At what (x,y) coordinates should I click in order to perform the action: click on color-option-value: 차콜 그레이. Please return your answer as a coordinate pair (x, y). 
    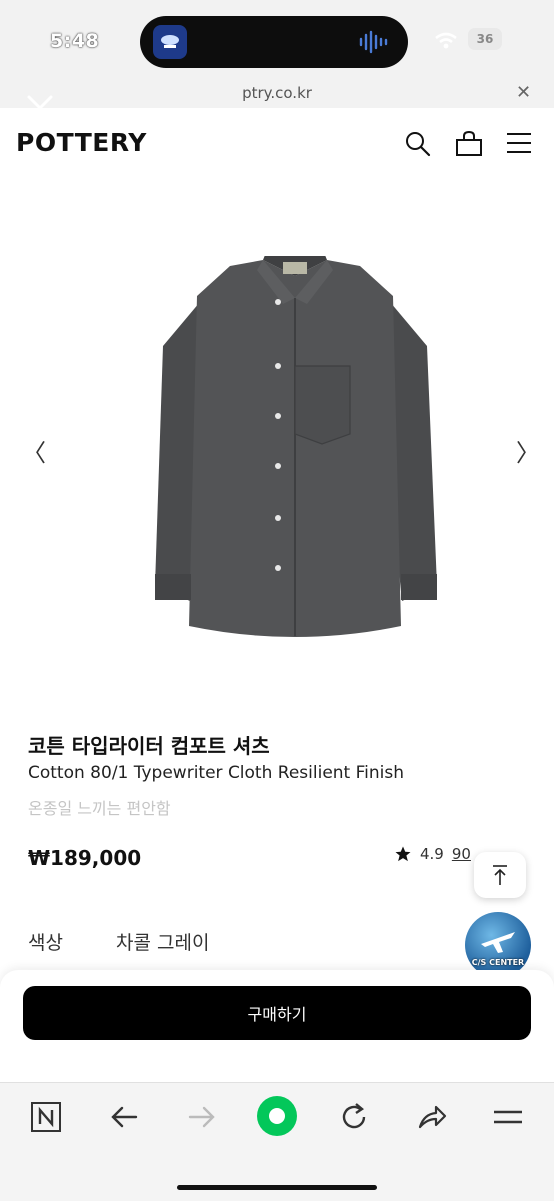
    Looking at the image, I should click on (162, 941).